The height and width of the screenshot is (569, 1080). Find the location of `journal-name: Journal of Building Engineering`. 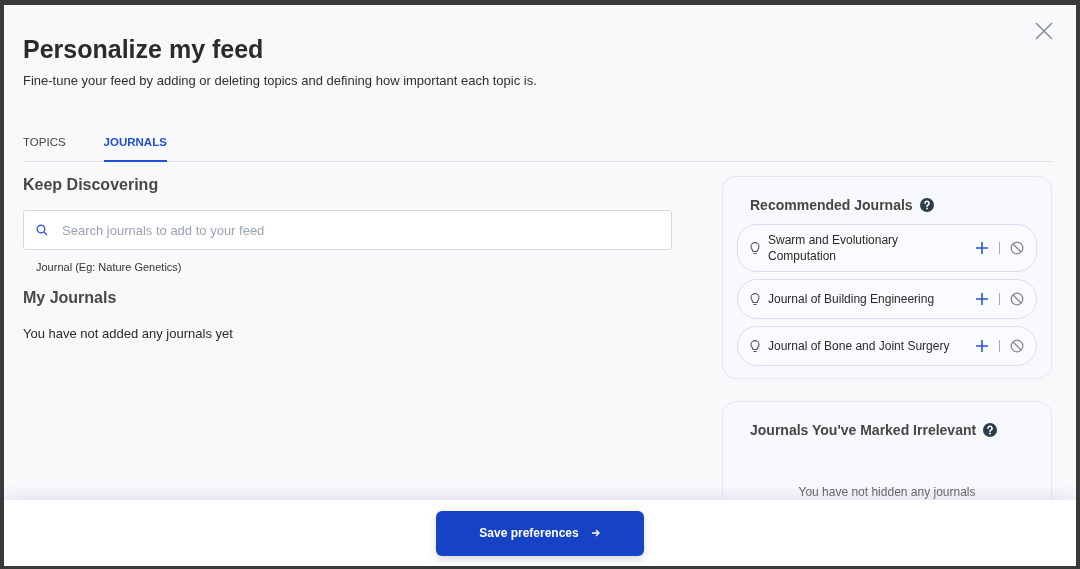

journal-name: Journal of Building Engineering is located at coordinates (851, 299).